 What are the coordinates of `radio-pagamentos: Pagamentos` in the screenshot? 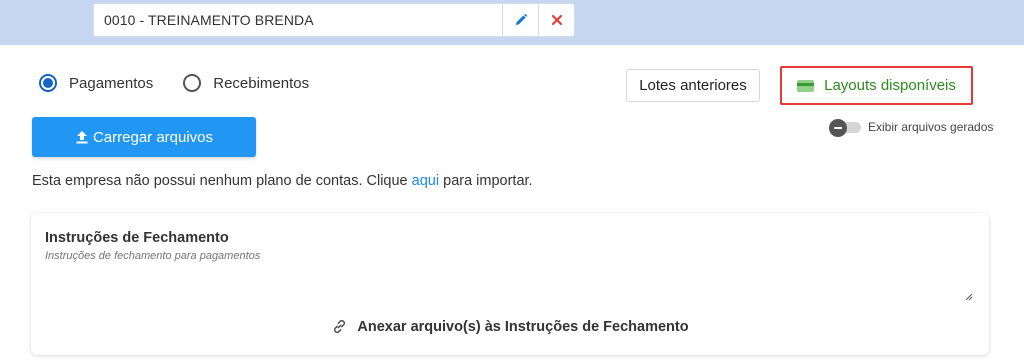 It's located at (96, 83).